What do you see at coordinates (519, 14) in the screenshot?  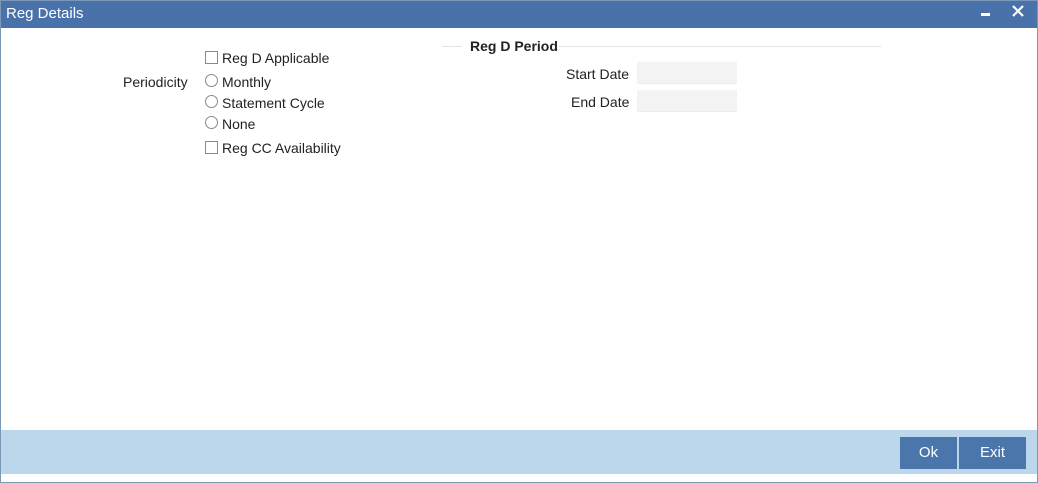 I see `title-bar: Reg Details` at bounding box center [519, 14].